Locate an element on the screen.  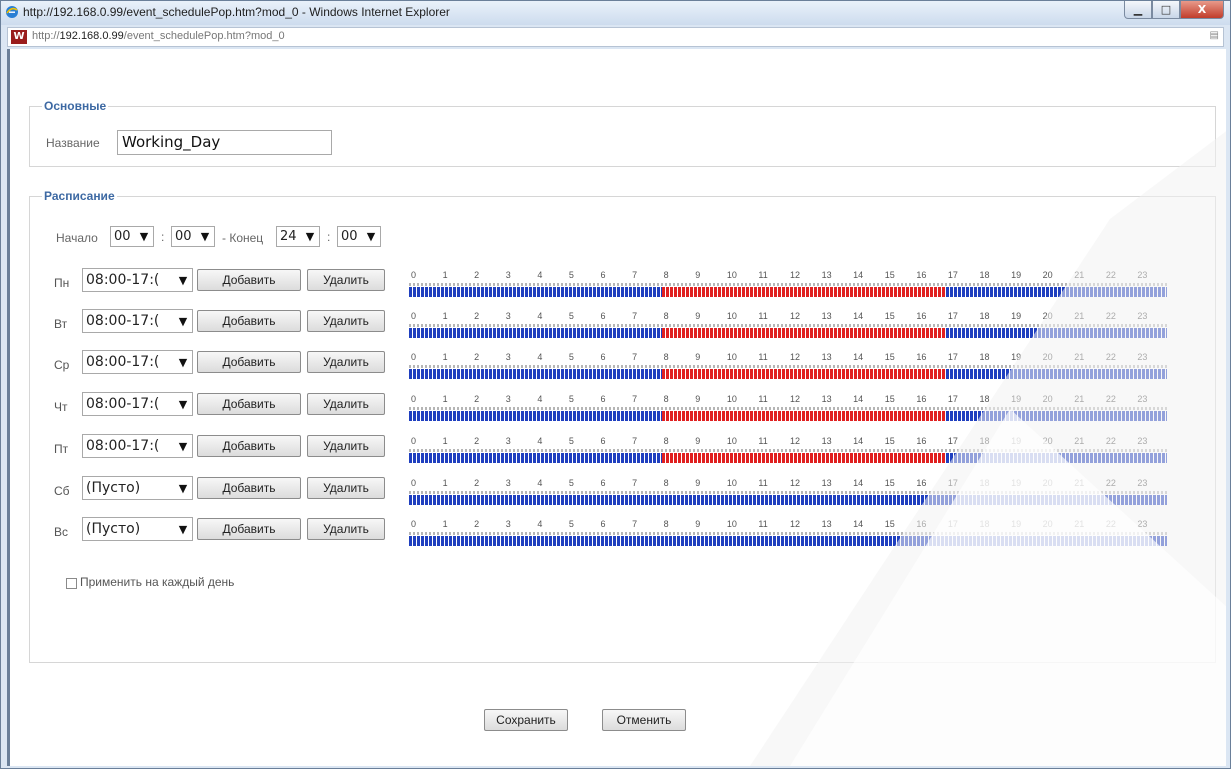
day-label: Вс is located at coordinates (61, 532).